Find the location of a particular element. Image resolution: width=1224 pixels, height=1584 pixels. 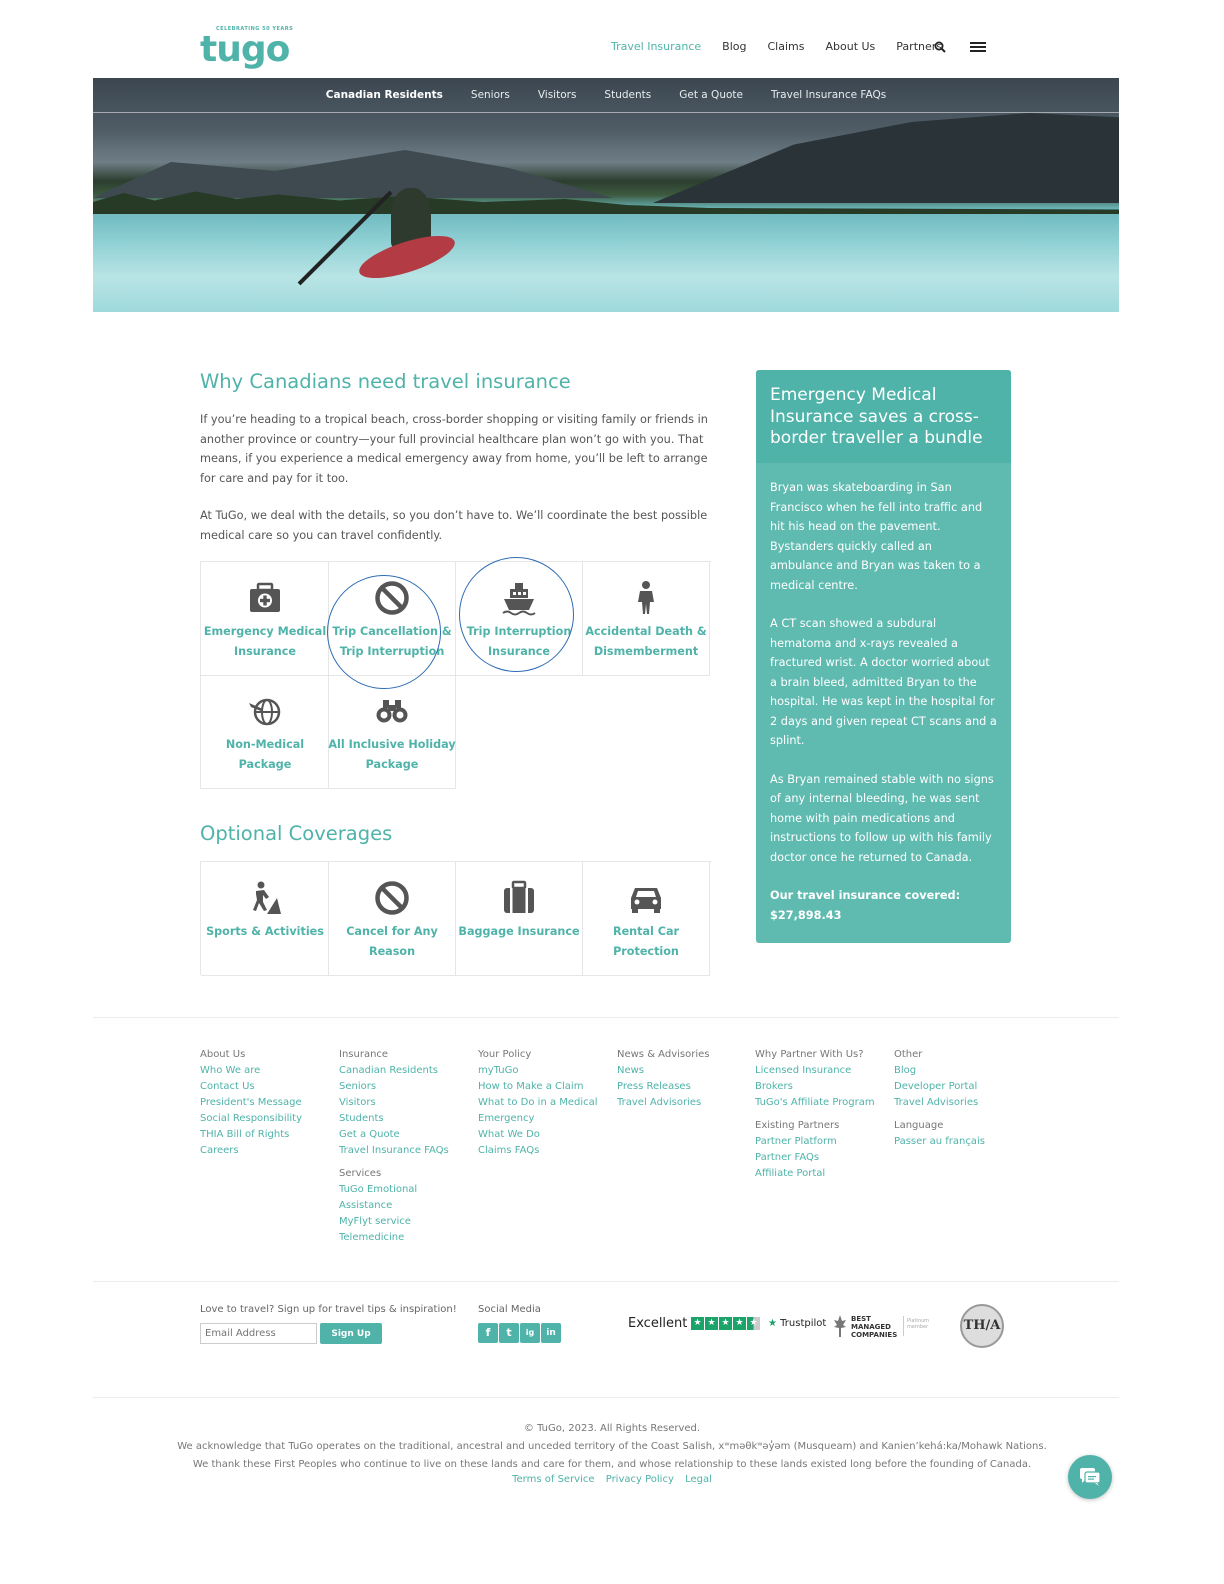

footer-link: Contact Us is located at coordinates (251, 1087).